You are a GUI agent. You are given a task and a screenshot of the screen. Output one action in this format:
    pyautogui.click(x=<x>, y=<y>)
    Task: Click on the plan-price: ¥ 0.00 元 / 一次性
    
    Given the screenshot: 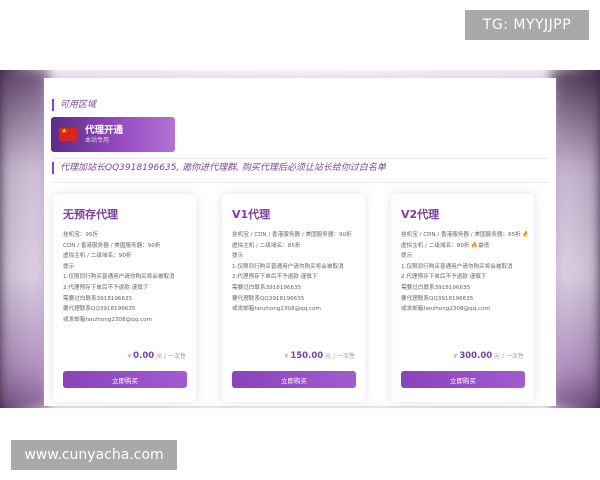 What is the action you would take?
    pyautogui.click(x=156, y=356)
    